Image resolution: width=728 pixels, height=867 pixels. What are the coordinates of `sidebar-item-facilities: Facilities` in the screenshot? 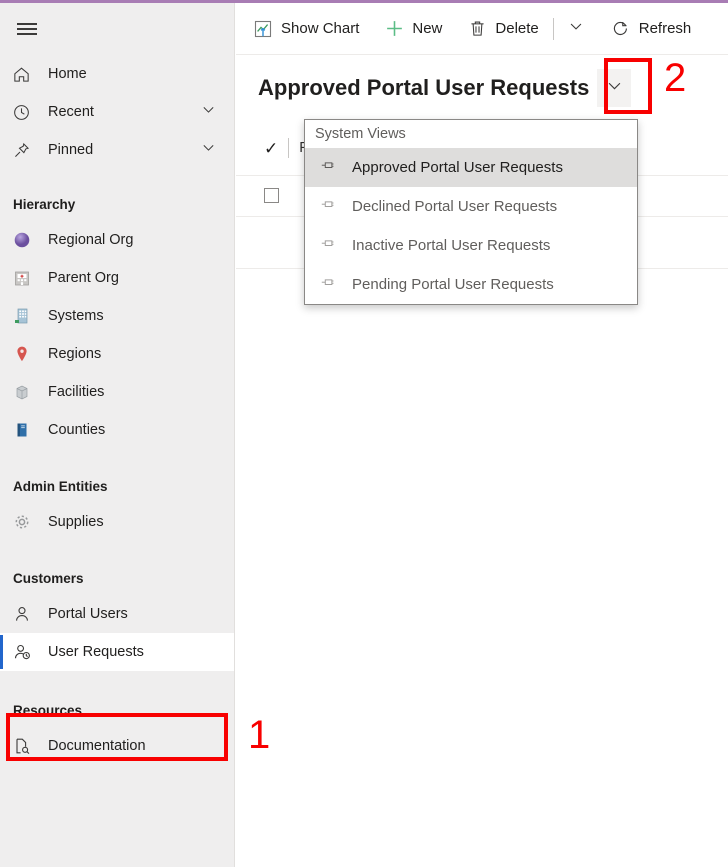 It's located at (117, 392).